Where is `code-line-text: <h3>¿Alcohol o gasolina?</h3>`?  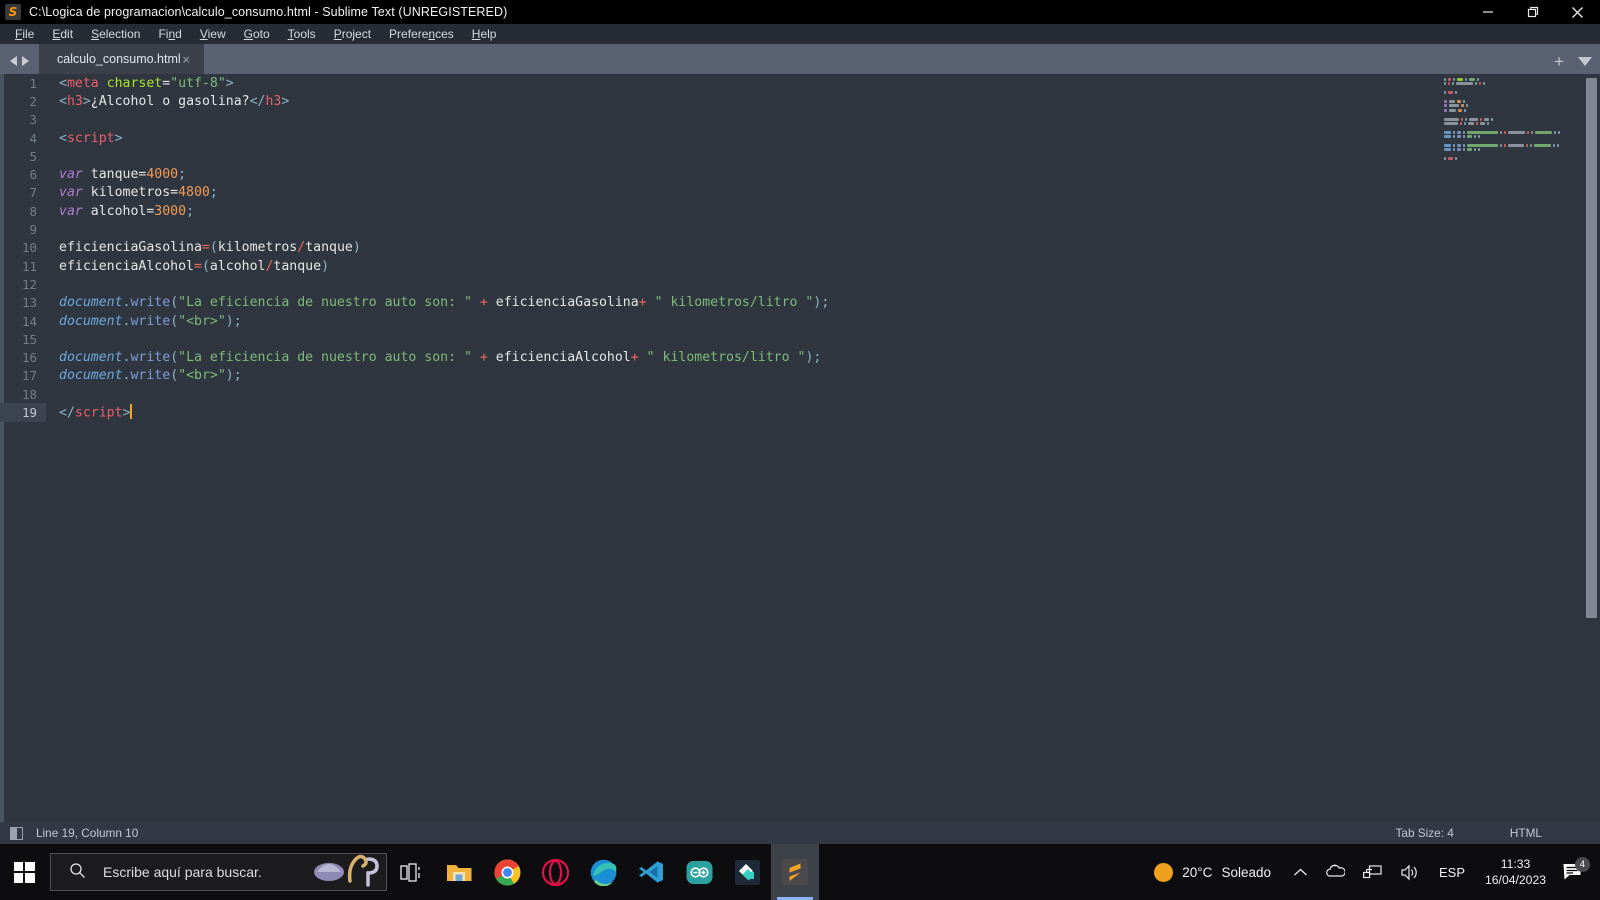 code-line-text: <h3>¿Alcohol o gasolina?</h3> is located at coordinates (167, 101).